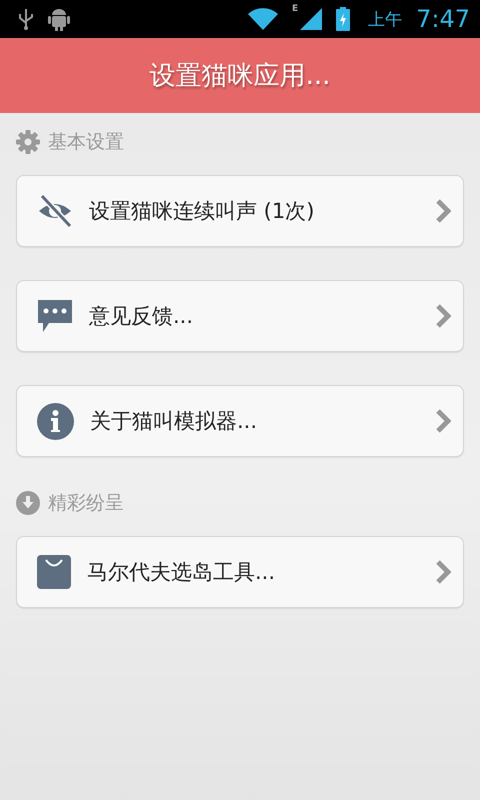  Describe the element at coordinates (263, 19) in the screenshot. I see `wifi-icon` at that location.